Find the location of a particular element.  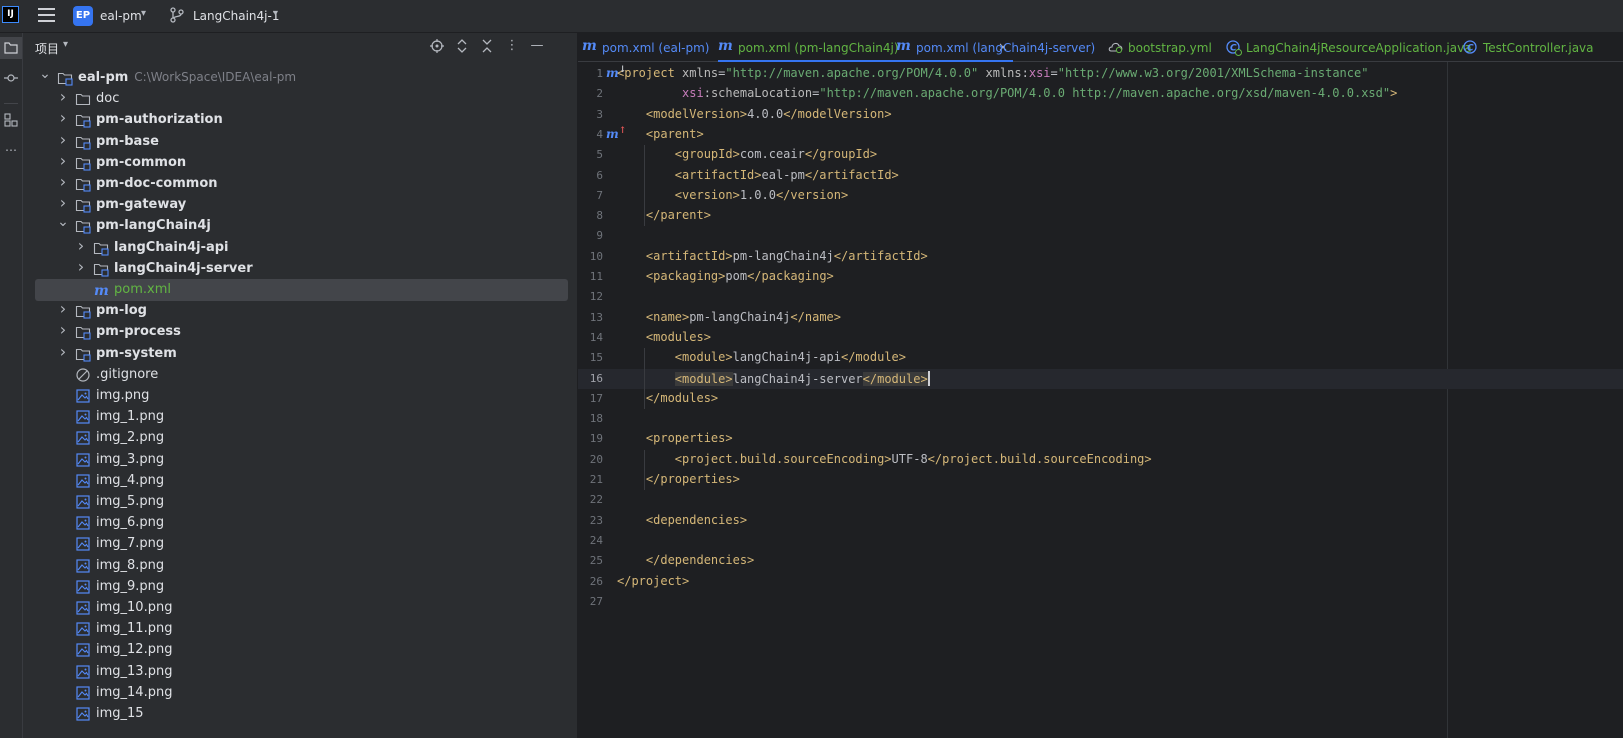

code-line: <module>langChain4j-api</module> is located at coordinates (761, 357).